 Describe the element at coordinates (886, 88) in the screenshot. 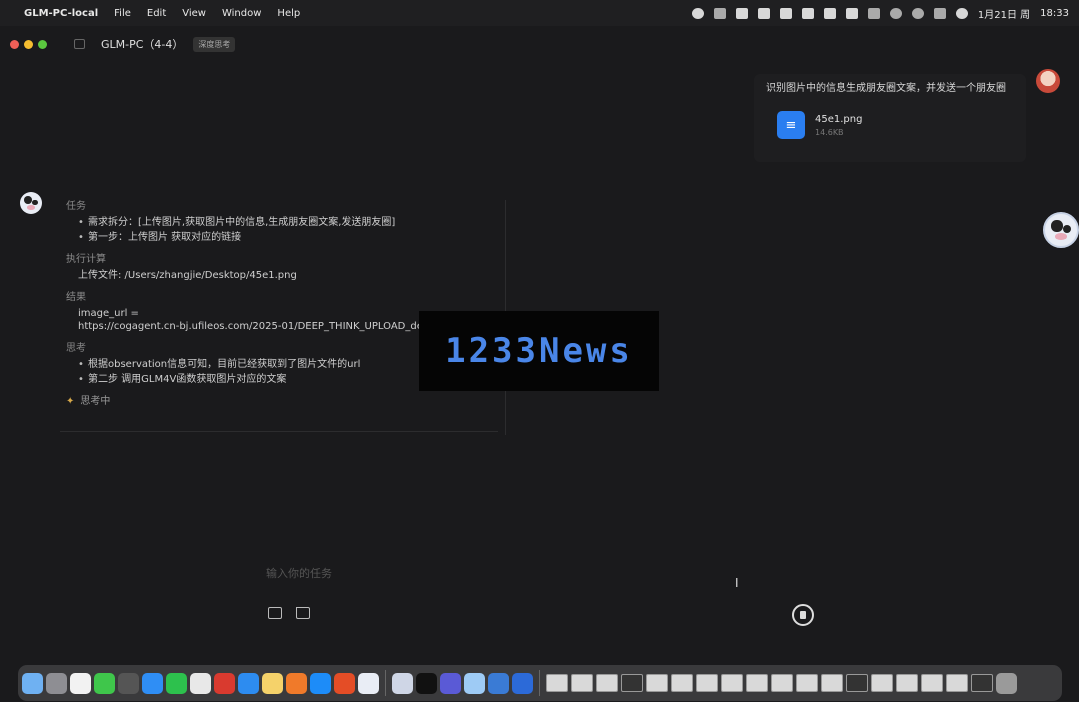

I see `user-message-text: 识别图片中的信息生成朋友圈文案，并发送一个朋友圈` at that location.